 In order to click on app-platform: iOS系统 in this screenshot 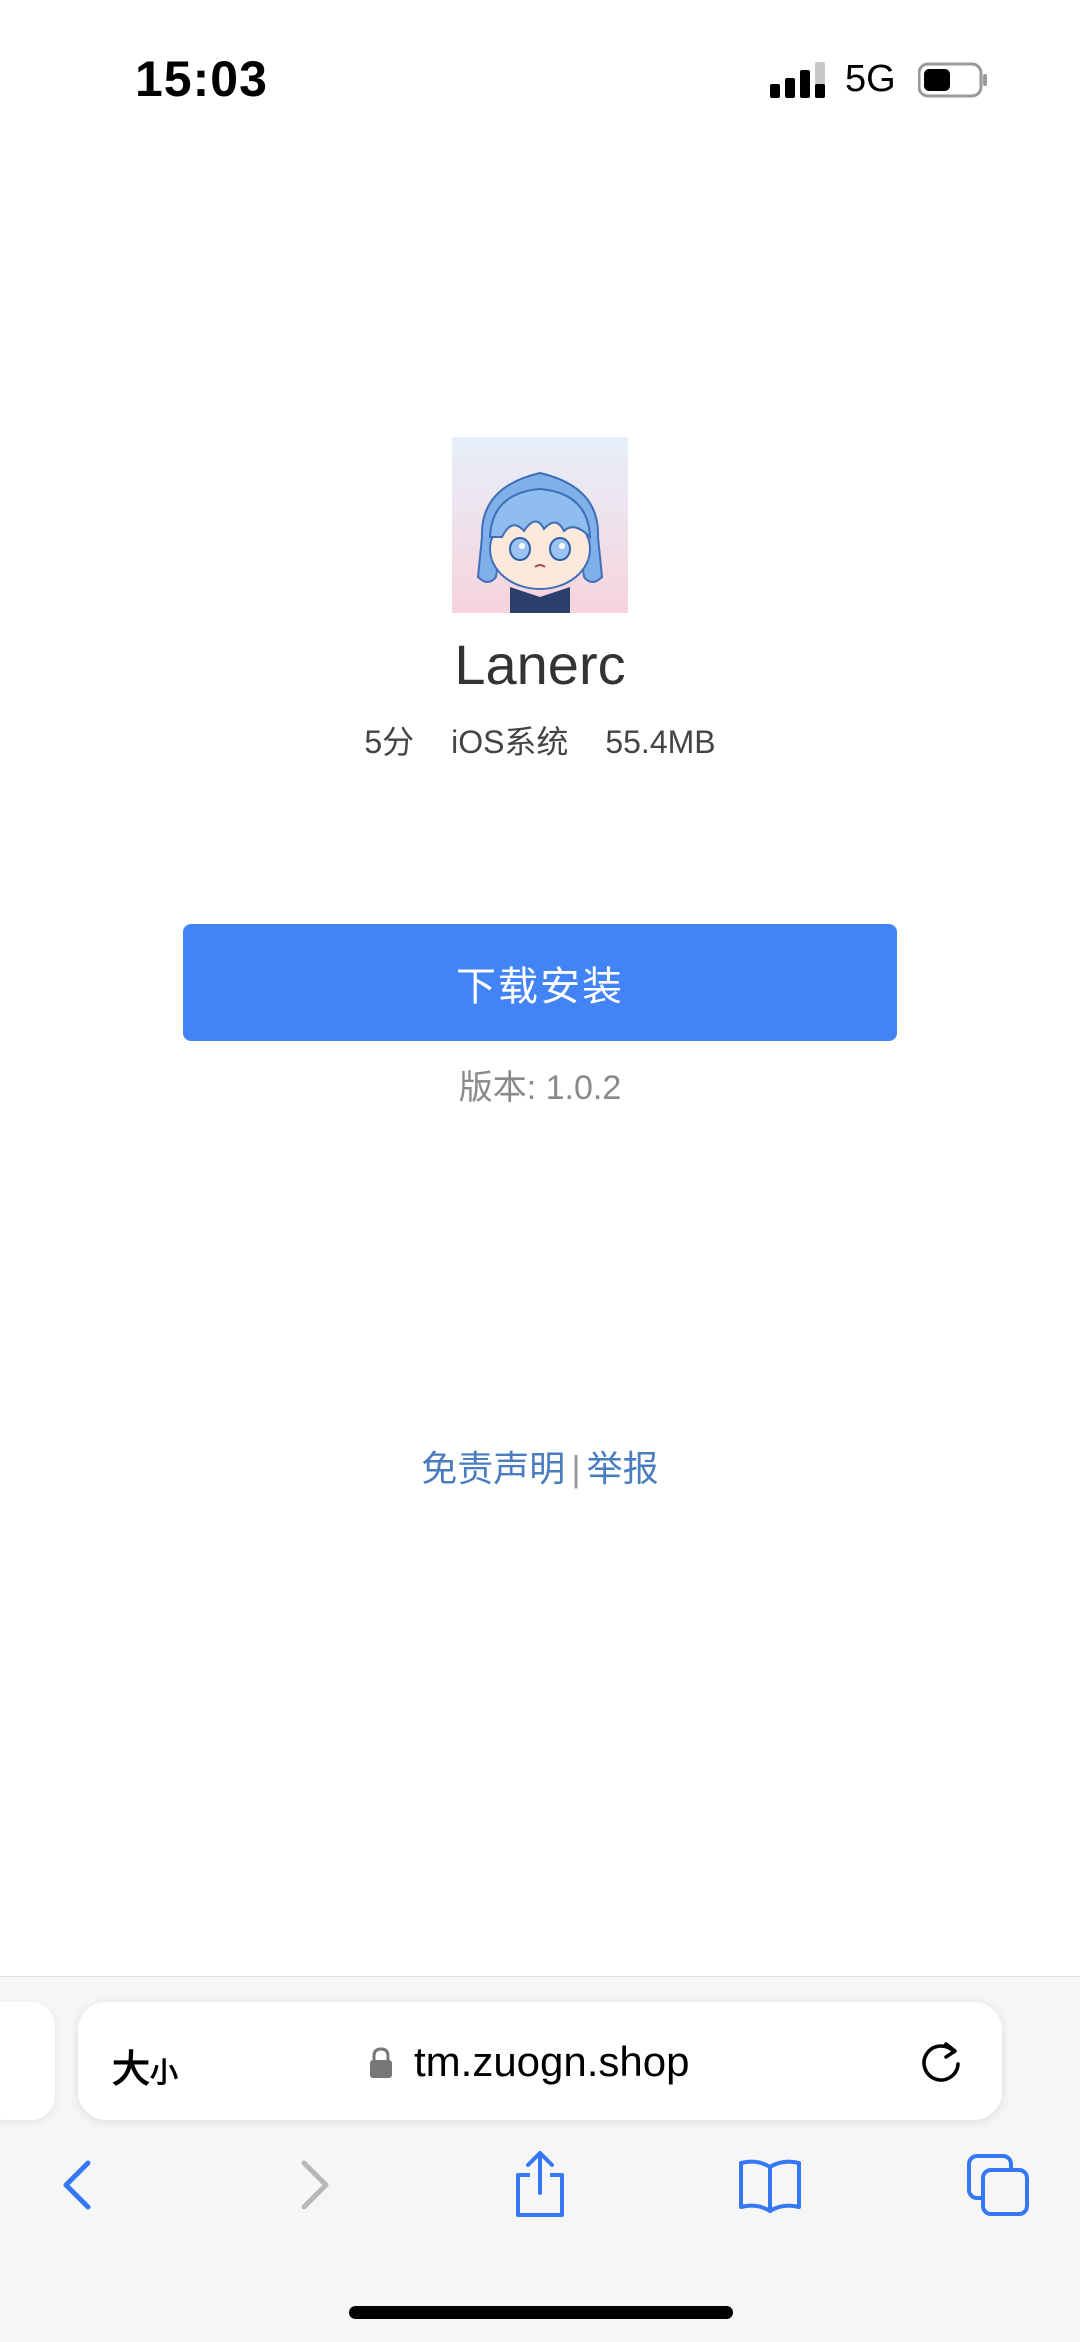, I will do `click(510, 742)`.